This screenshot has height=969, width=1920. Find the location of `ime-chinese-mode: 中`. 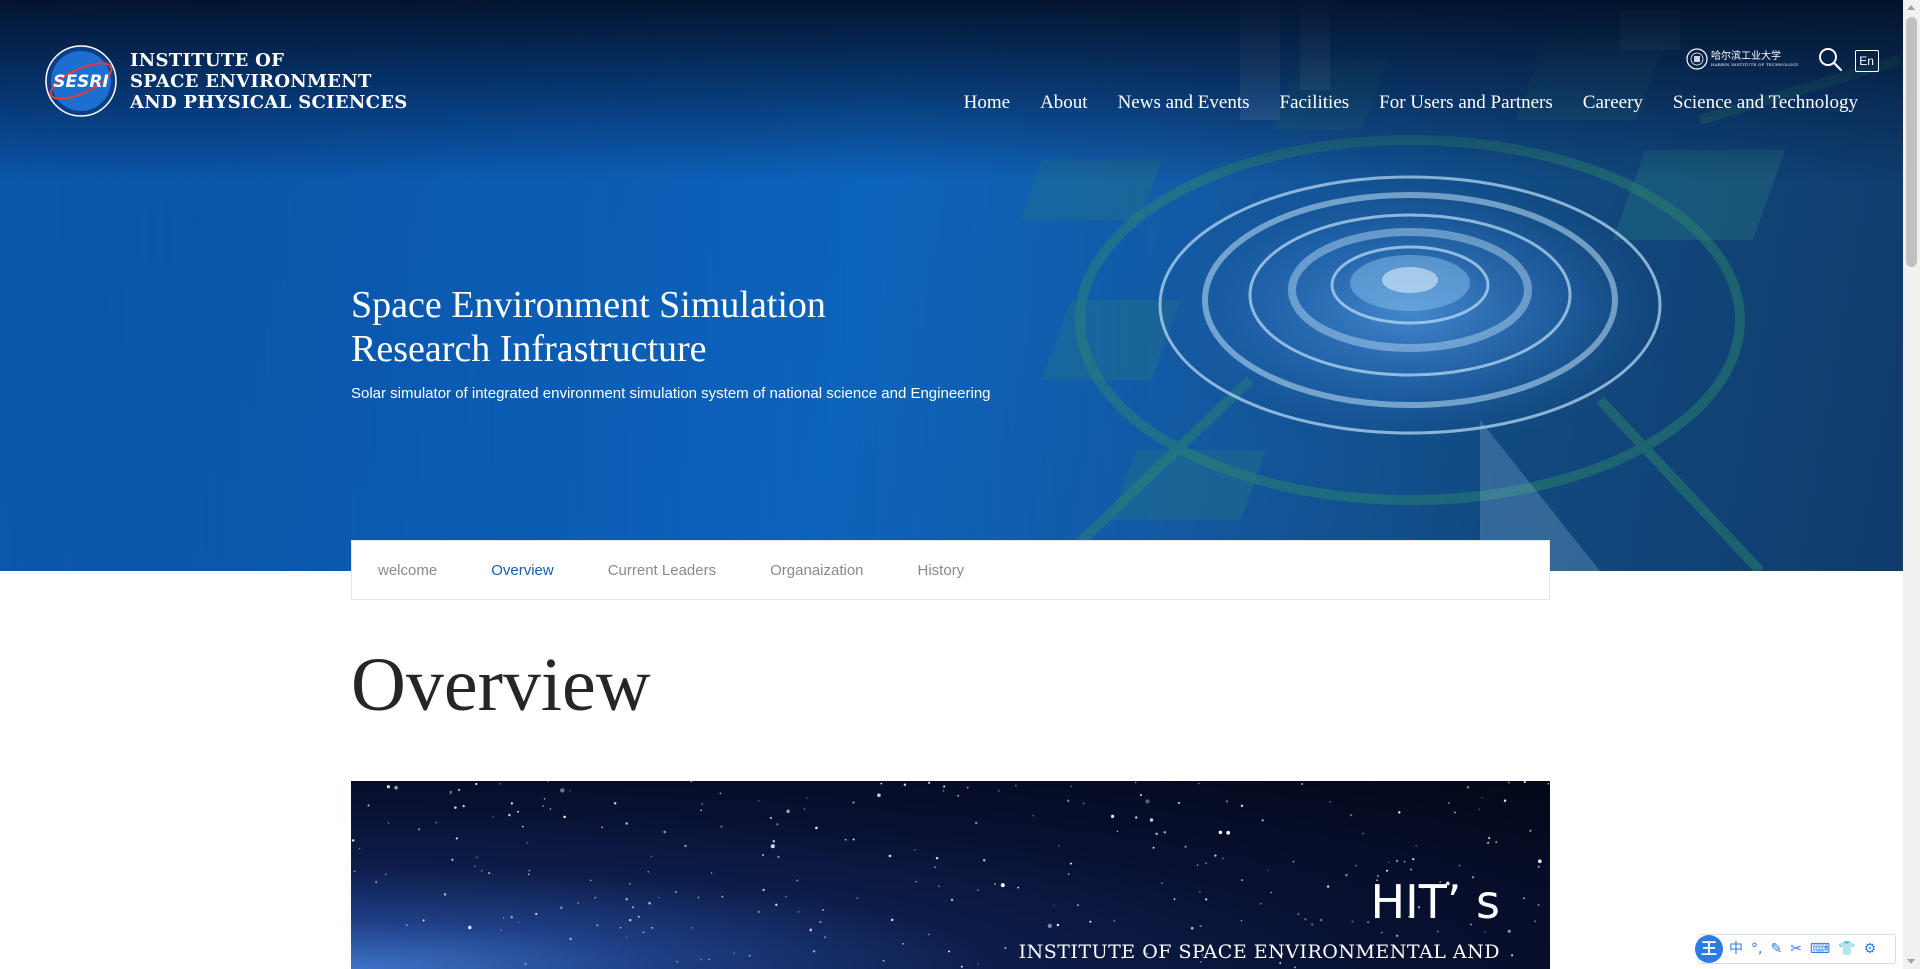

ime-chinese-mode: 中 is located at coordinates (1736, 949).